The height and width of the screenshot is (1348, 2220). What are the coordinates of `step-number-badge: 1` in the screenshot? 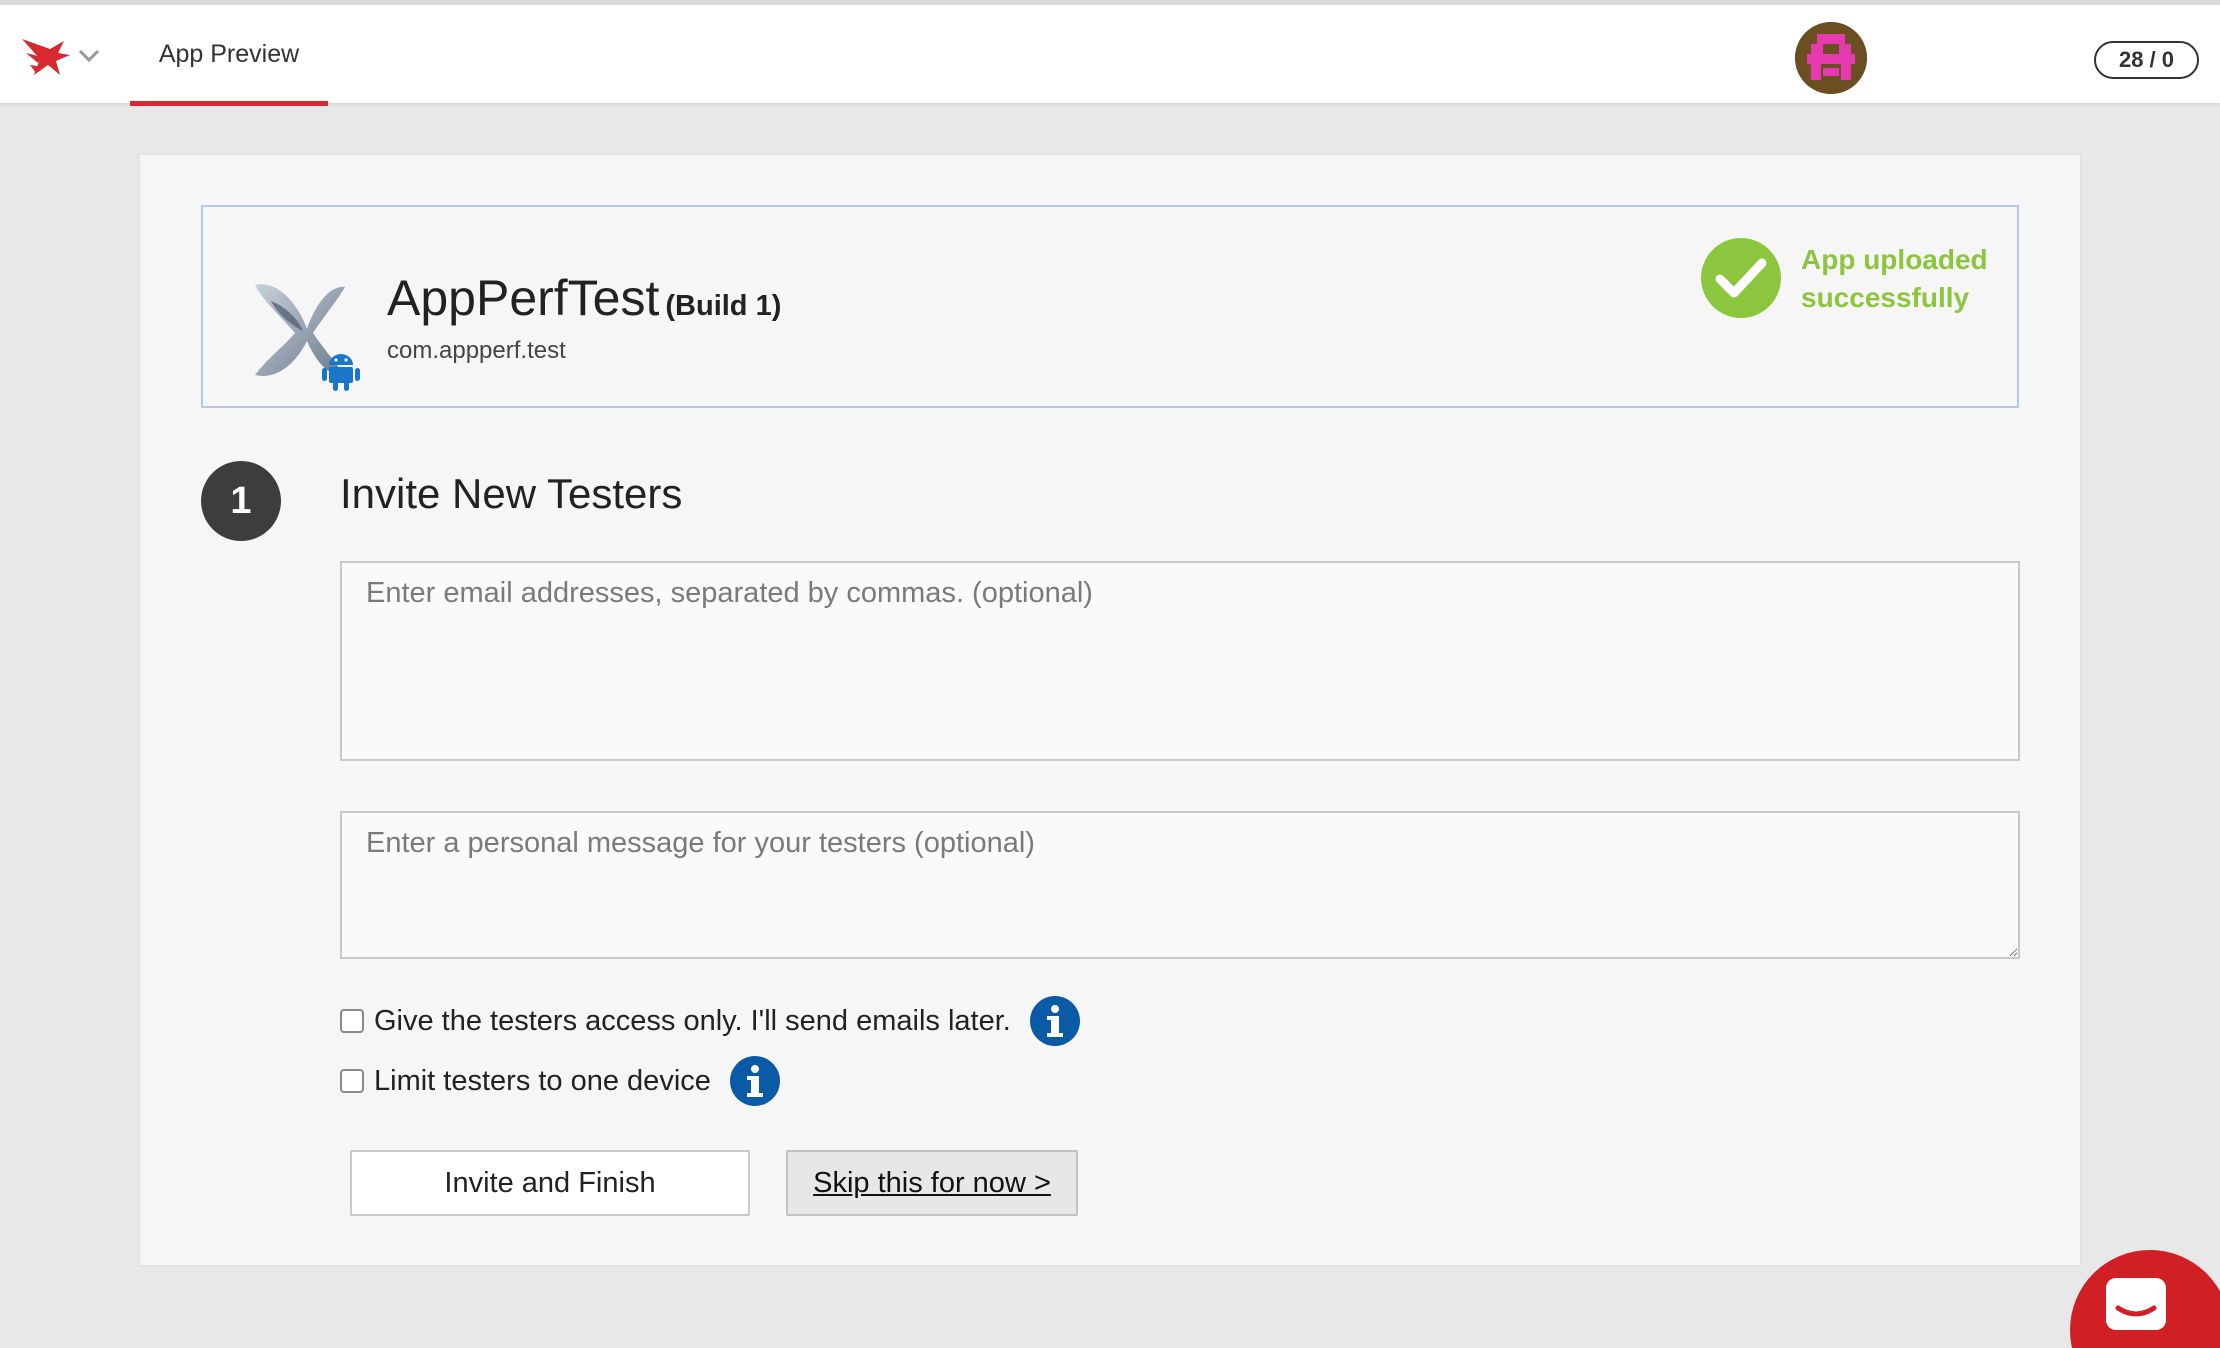 It's located at (241, 501).